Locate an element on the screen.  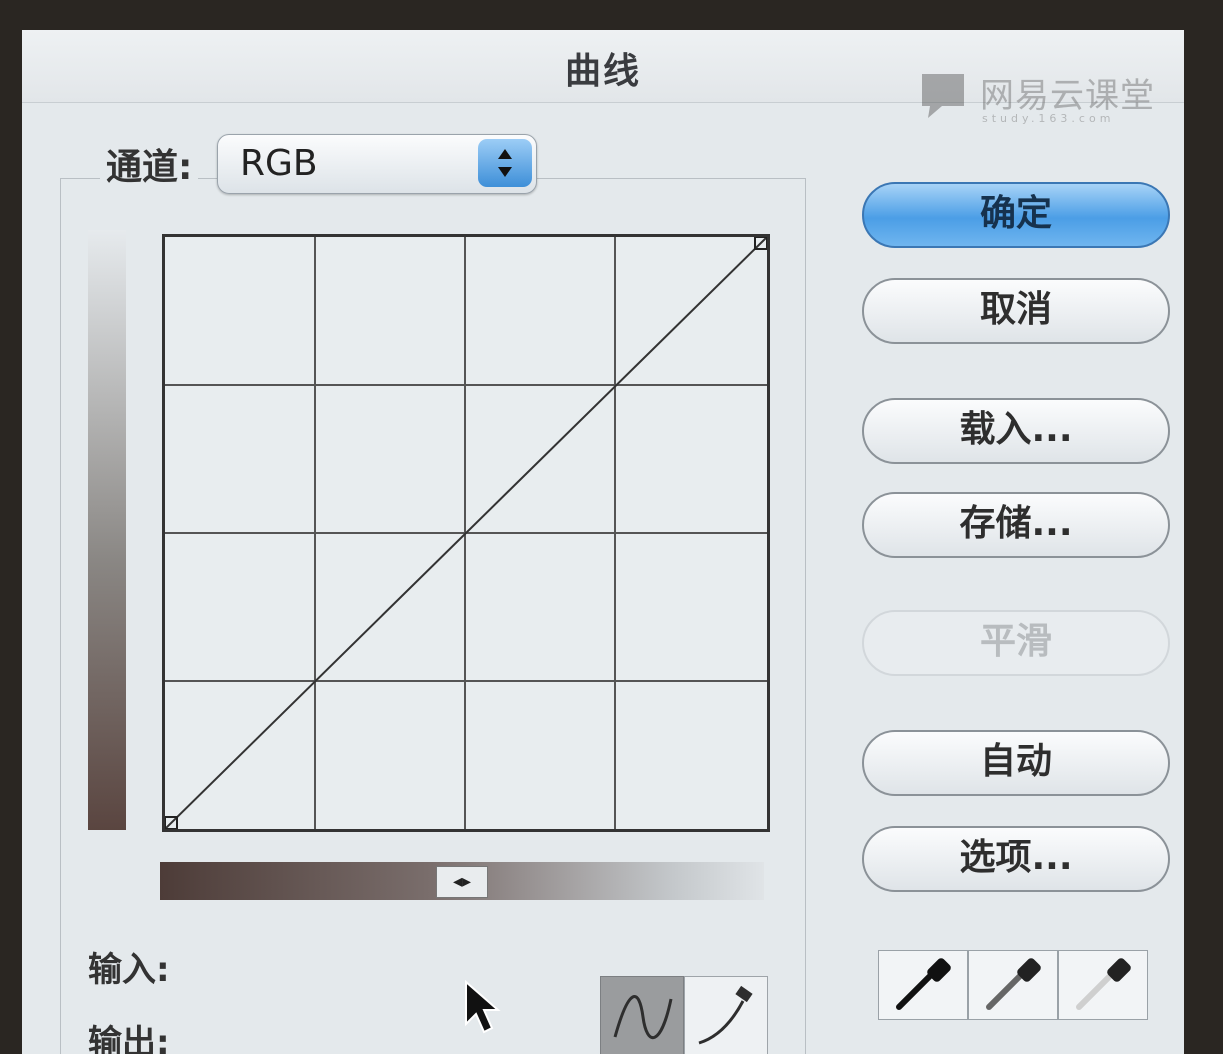
gray-point-eyedropper is located at coordinates (1013, 985).